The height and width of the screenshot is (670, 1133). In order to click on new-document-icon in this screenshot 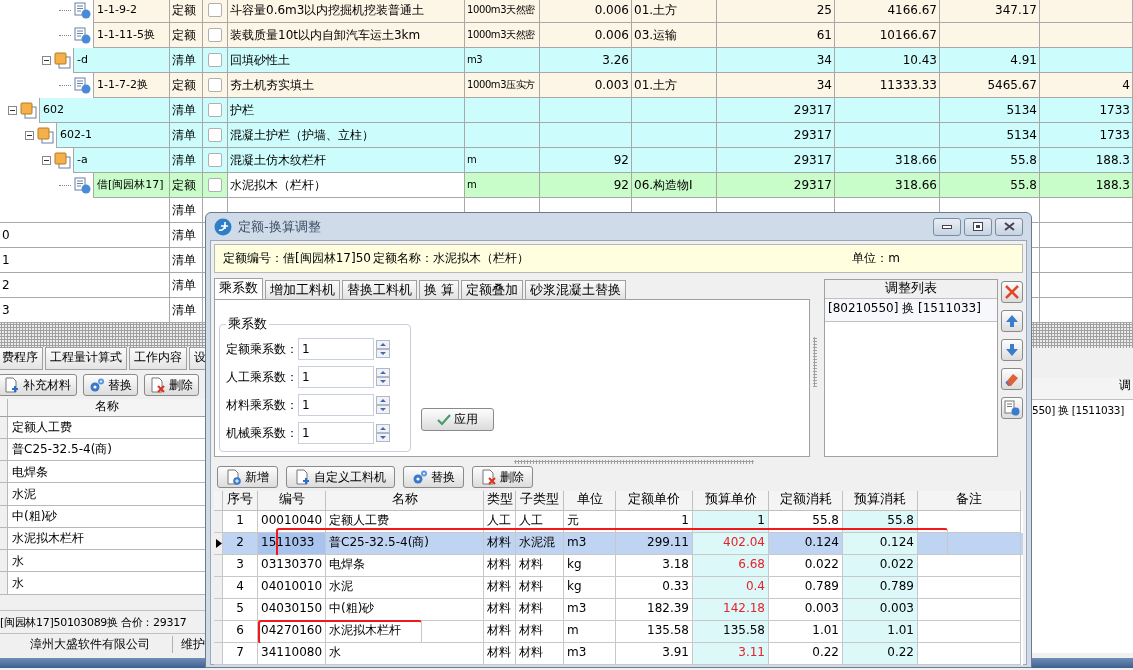, I will do `click(234, 477)`.